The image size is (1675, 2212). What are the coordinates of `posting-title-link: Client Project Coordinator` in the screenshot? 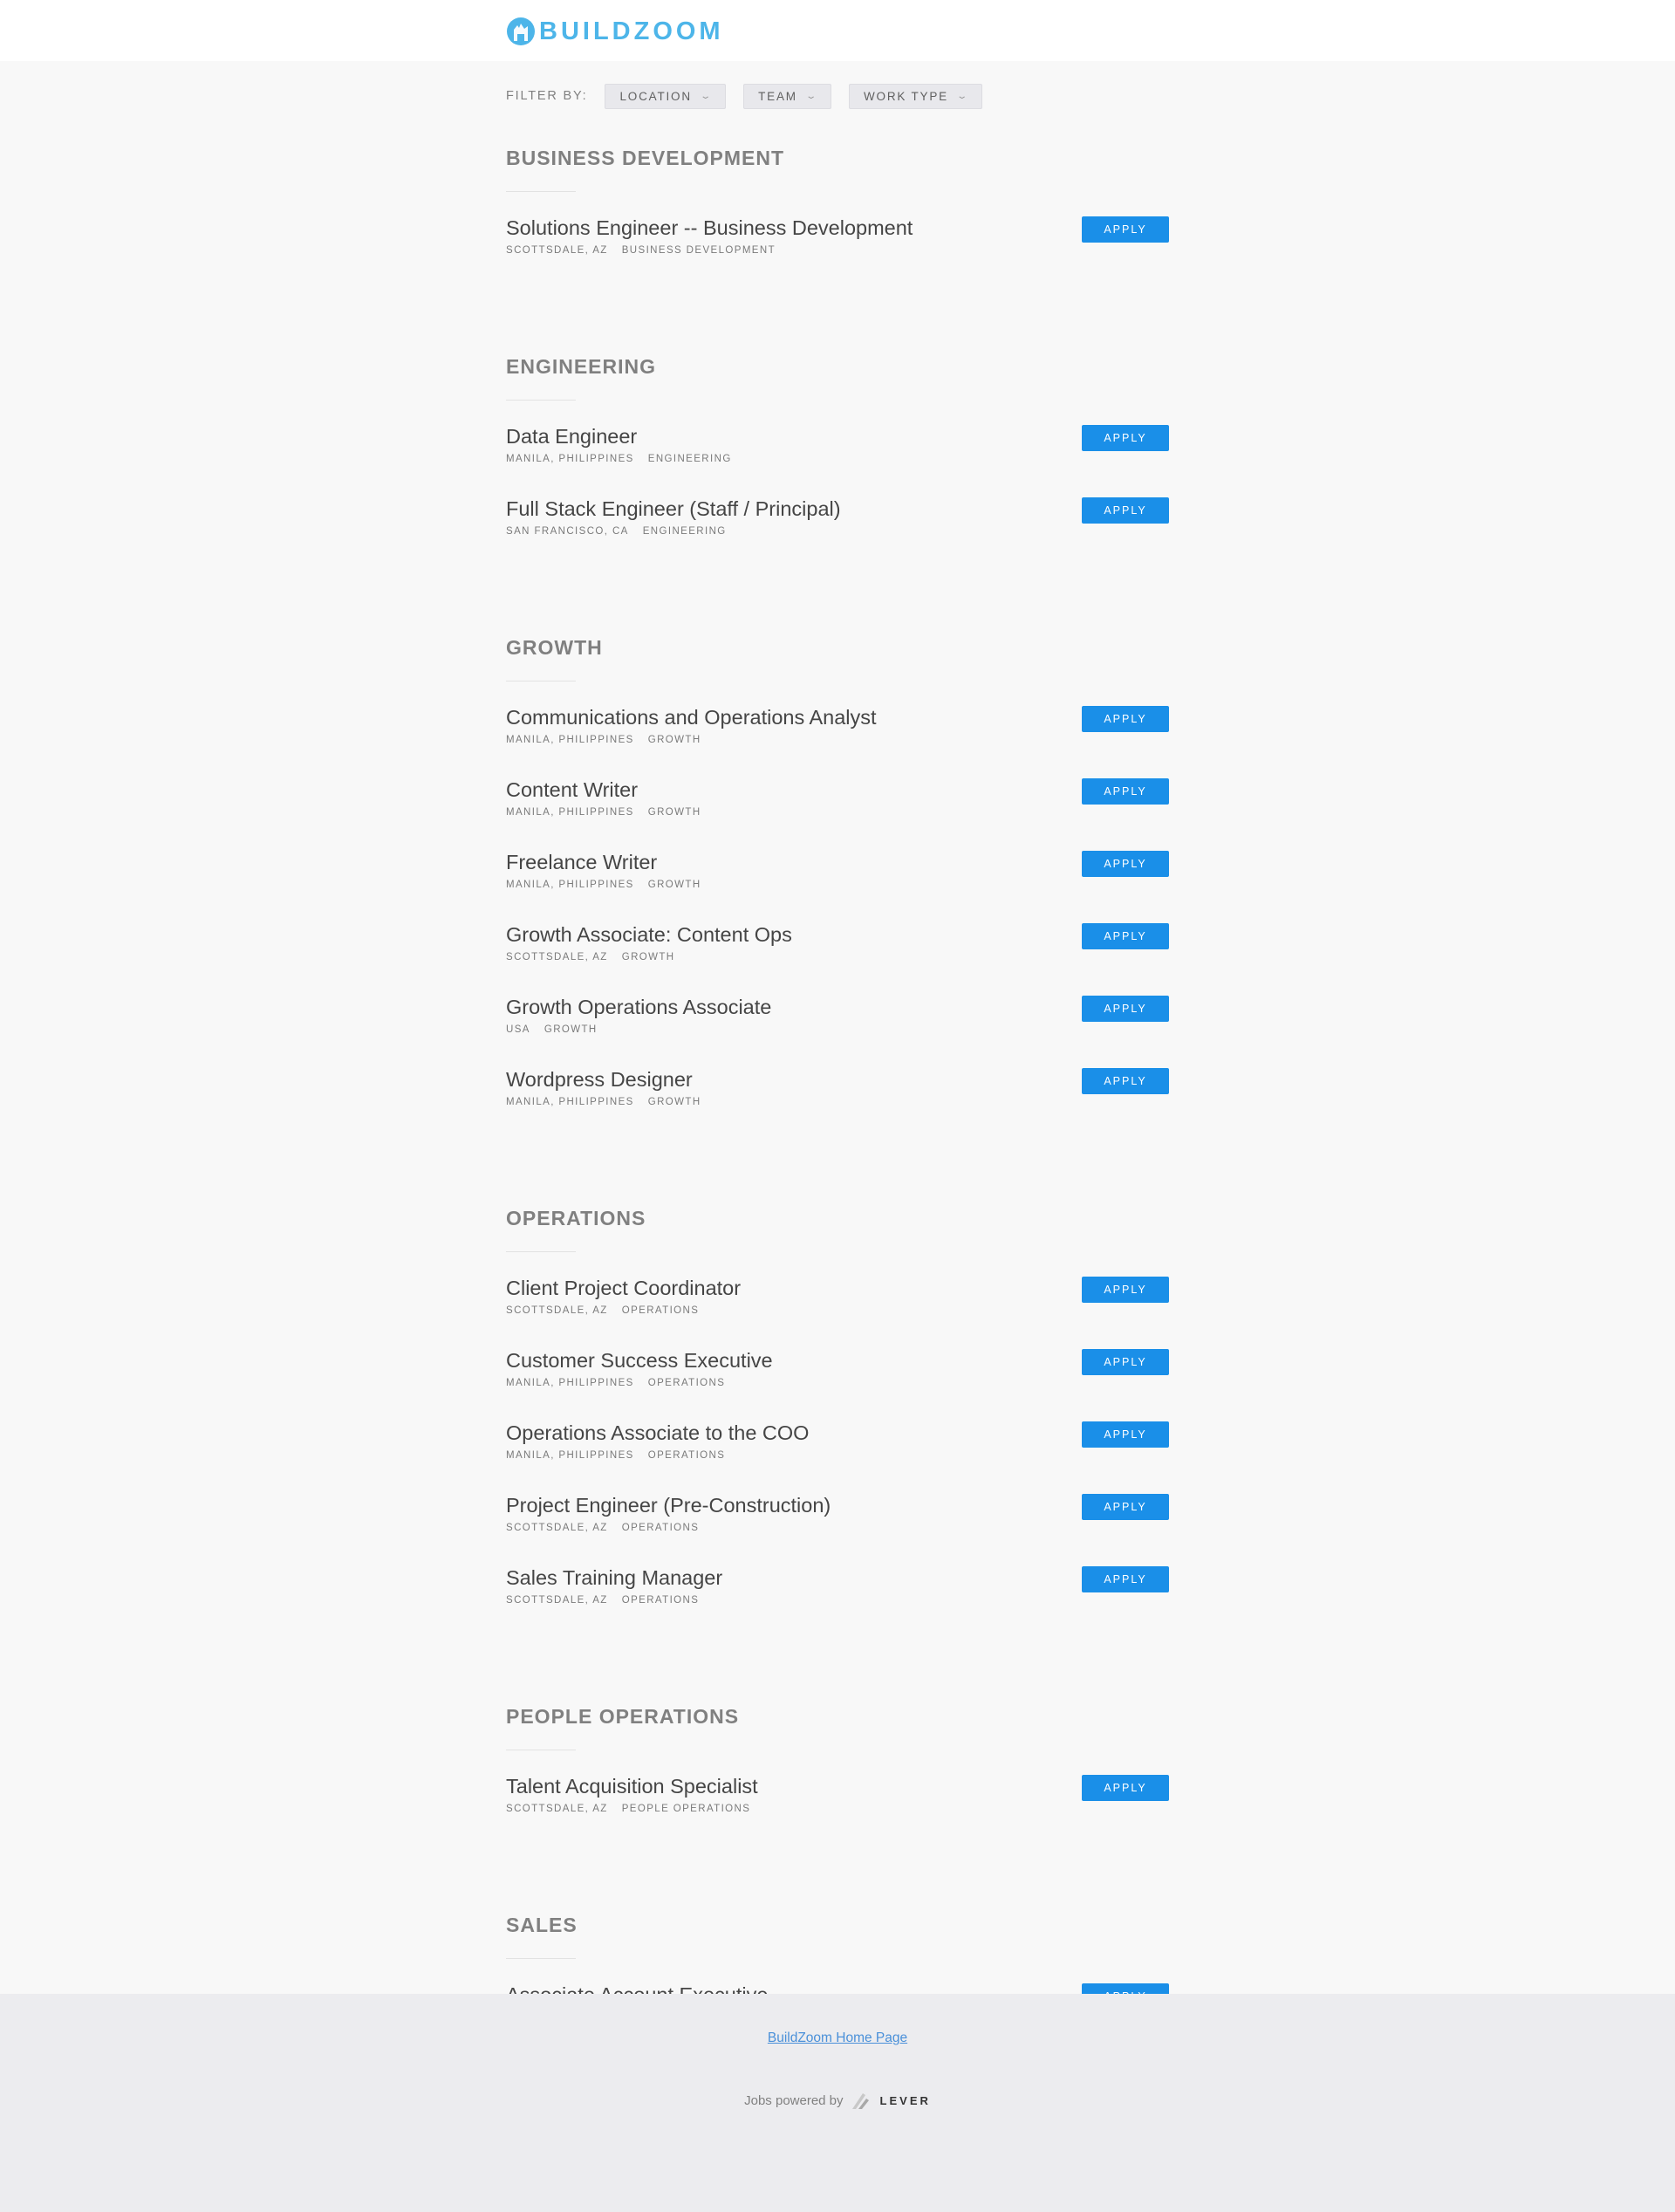 It's located at (837, 1286).